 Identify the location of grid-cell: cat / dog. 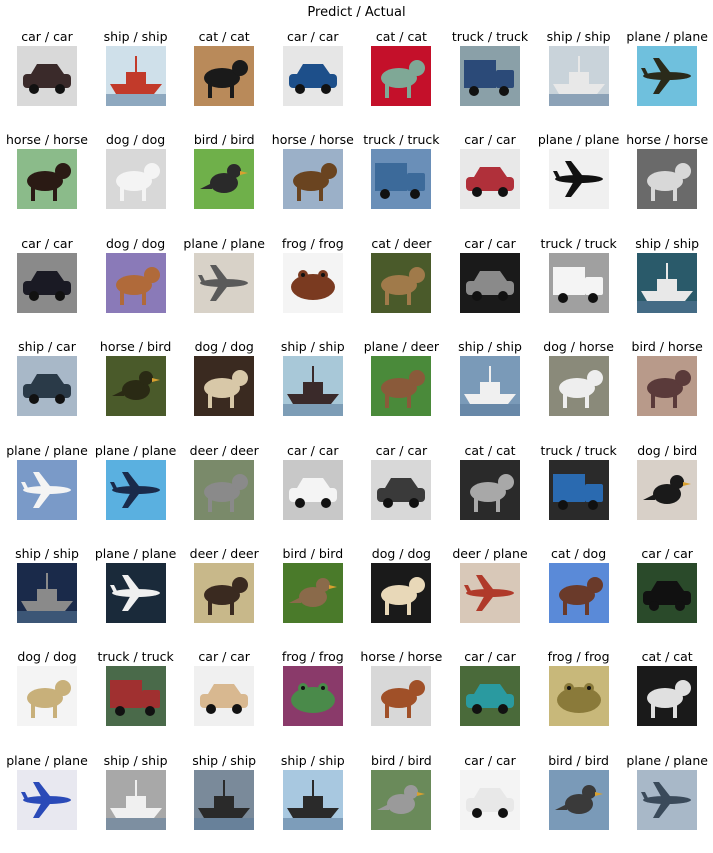
(579, 596).